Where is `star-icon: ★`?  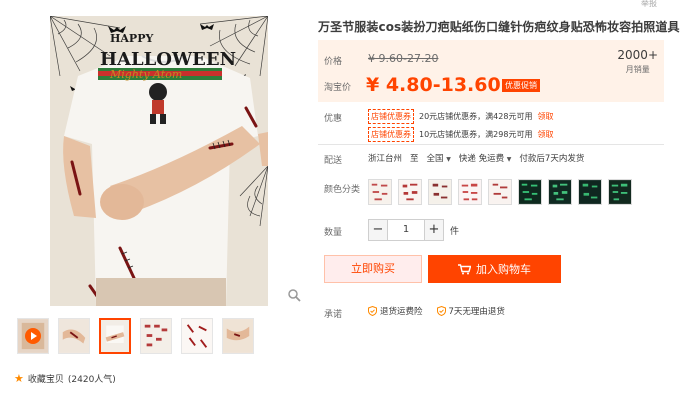
star-icon: ★ is located at coordinates (19, 378).